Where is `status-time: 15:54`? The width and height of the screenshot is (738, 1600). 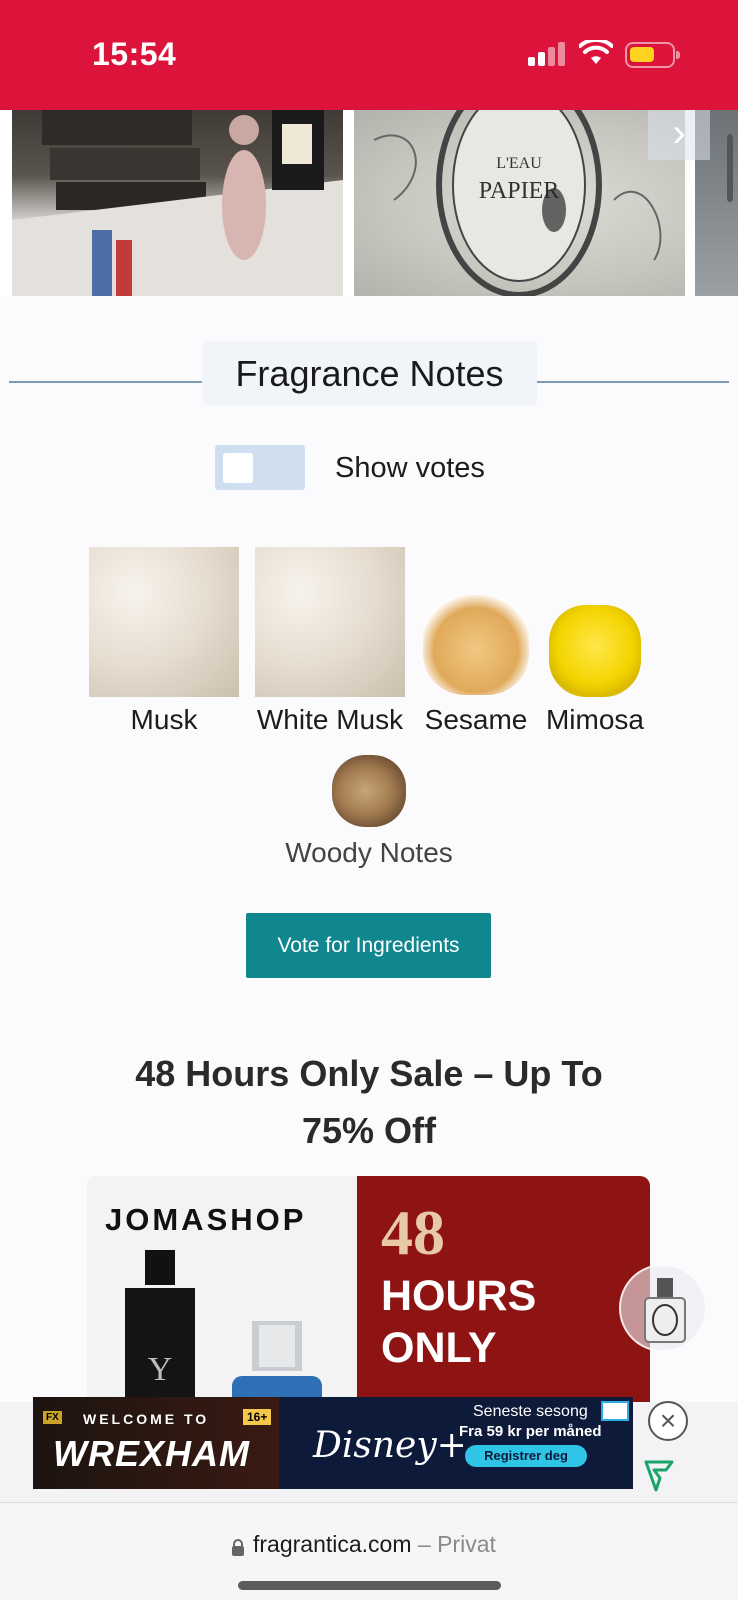 status-time: 15:54 is located at coordinates (134, 54).